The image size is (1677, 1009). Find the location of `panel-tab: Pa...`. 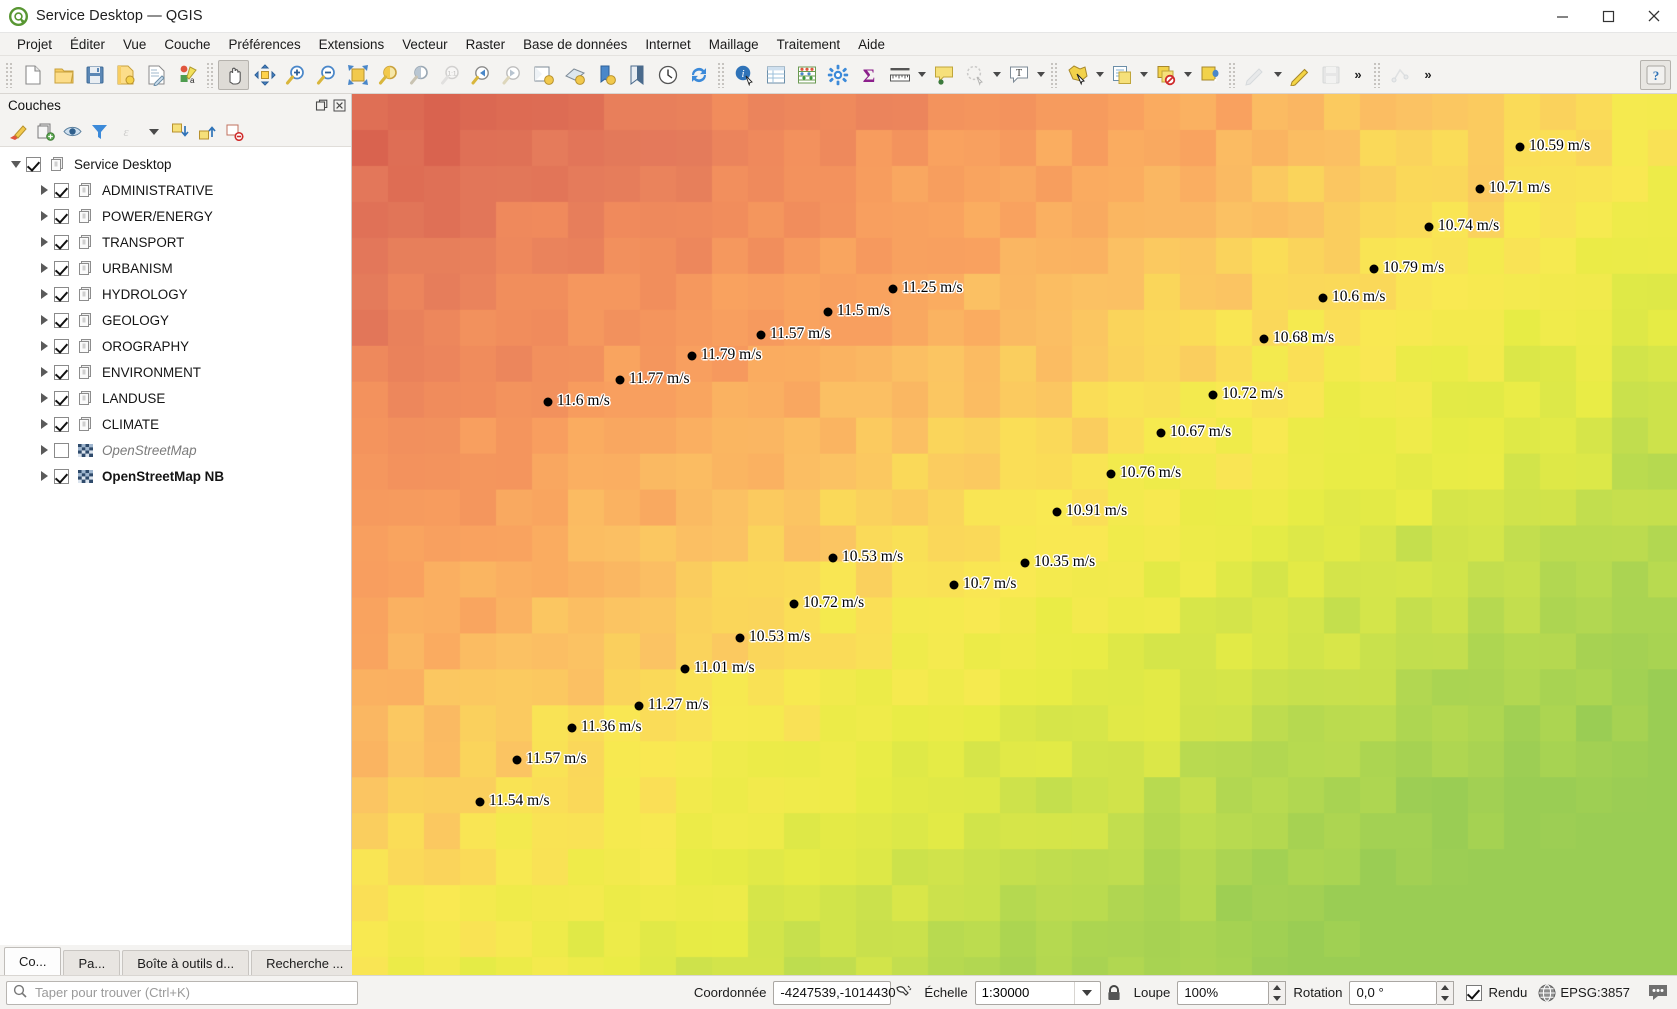

panel-tab: Pa... is located at coordinates (92, 962).